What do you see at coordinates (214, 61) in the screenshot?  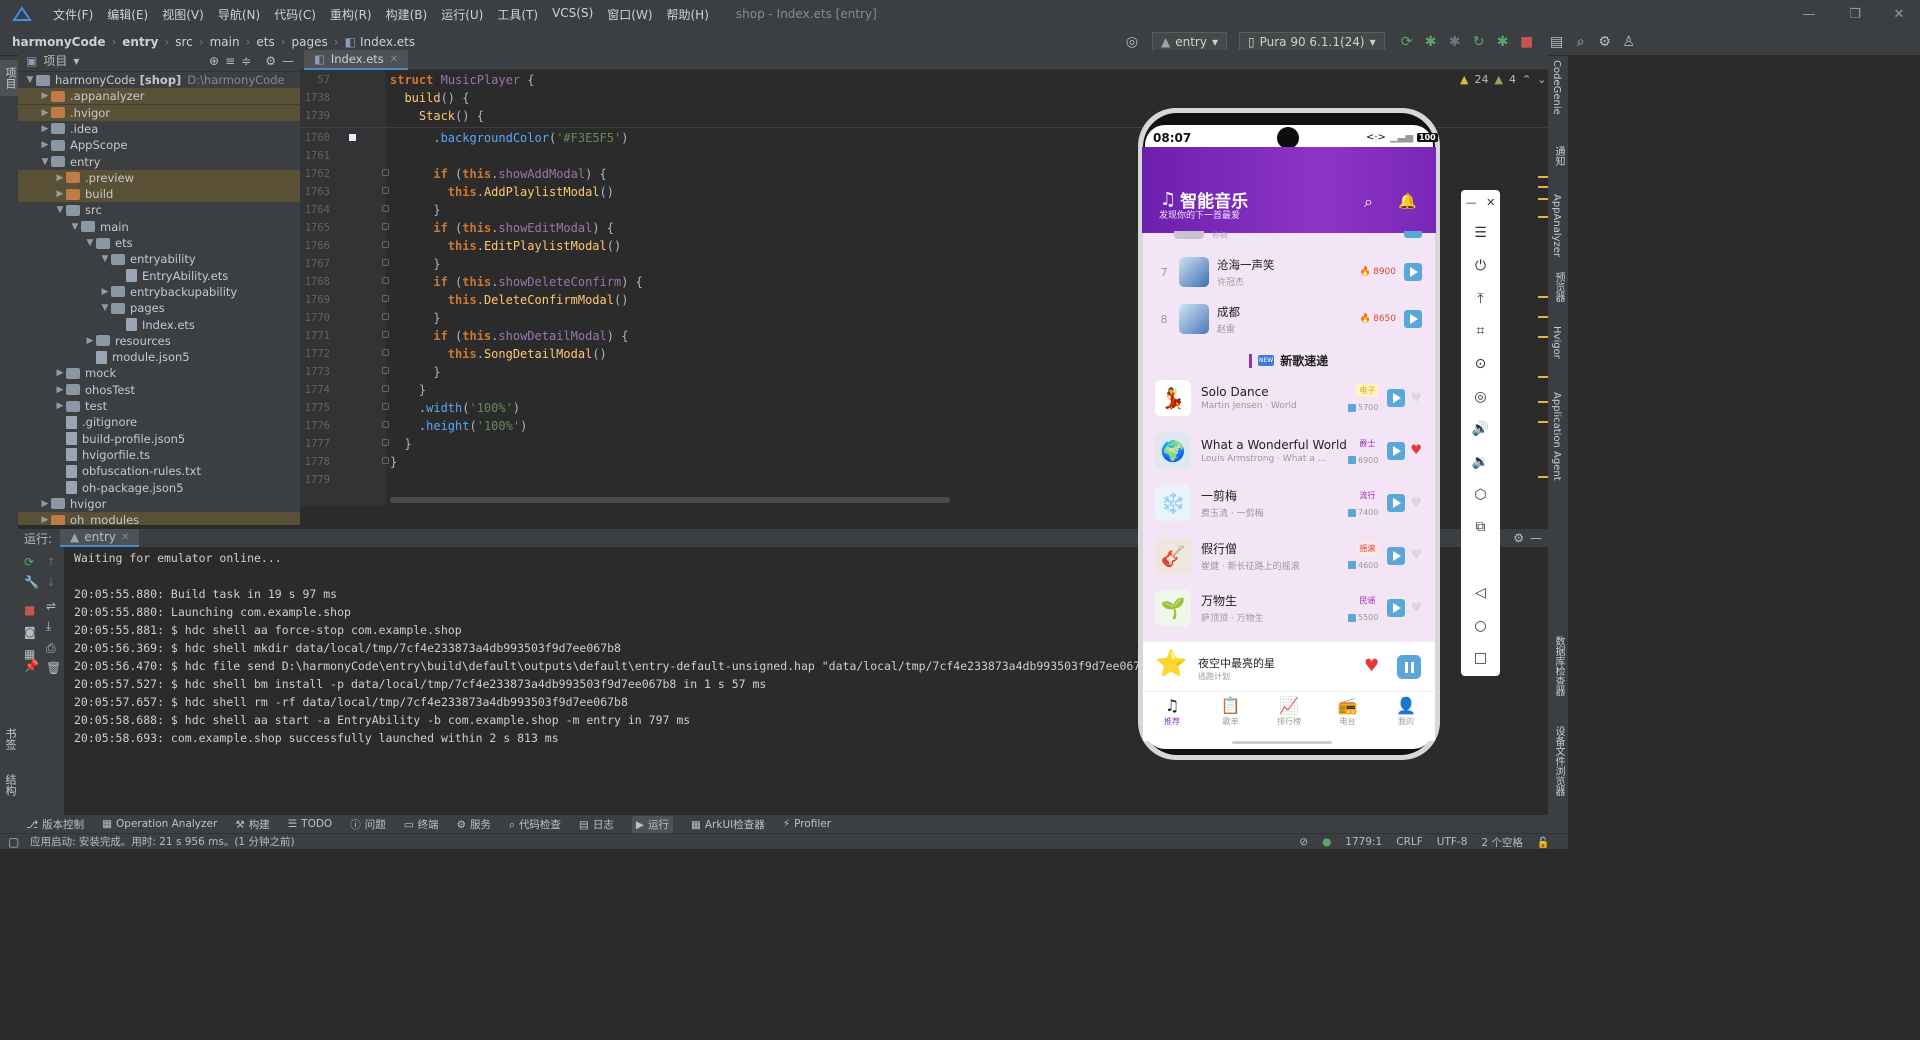 I see `select-opened-file-icon: ⊕` at bounding box center [214, 61].